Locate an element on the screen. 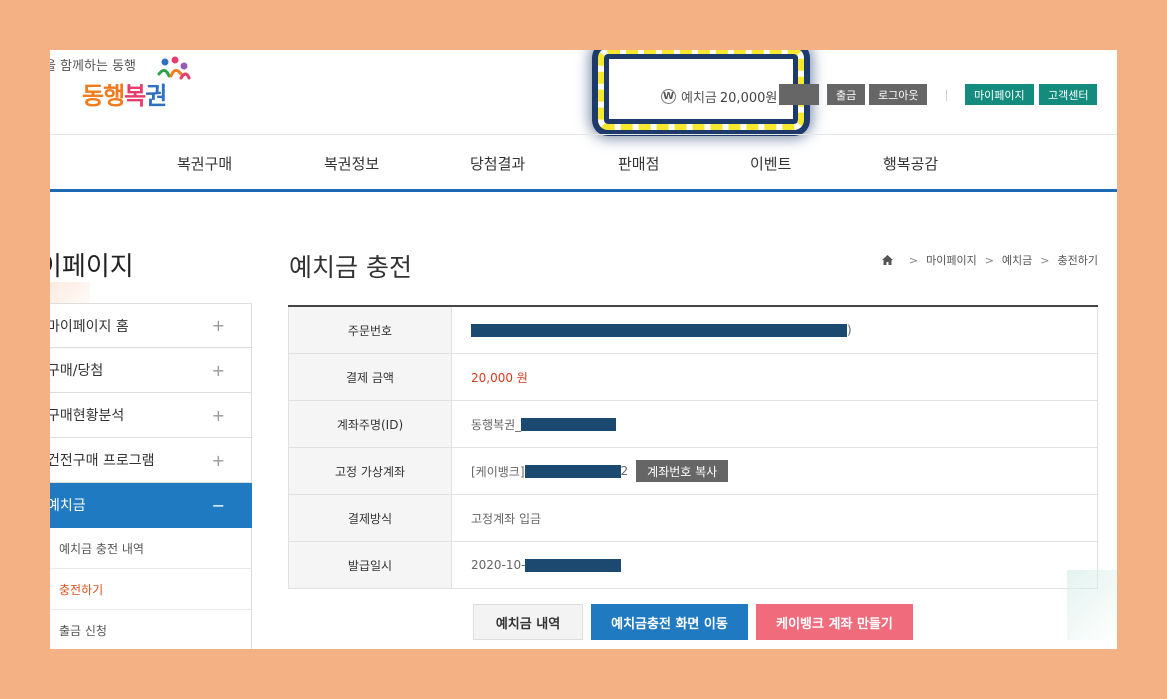 The image size is (1167, 699). table-row: 결제방식 고정계좌 입금 is located at coordinates (693, 518).